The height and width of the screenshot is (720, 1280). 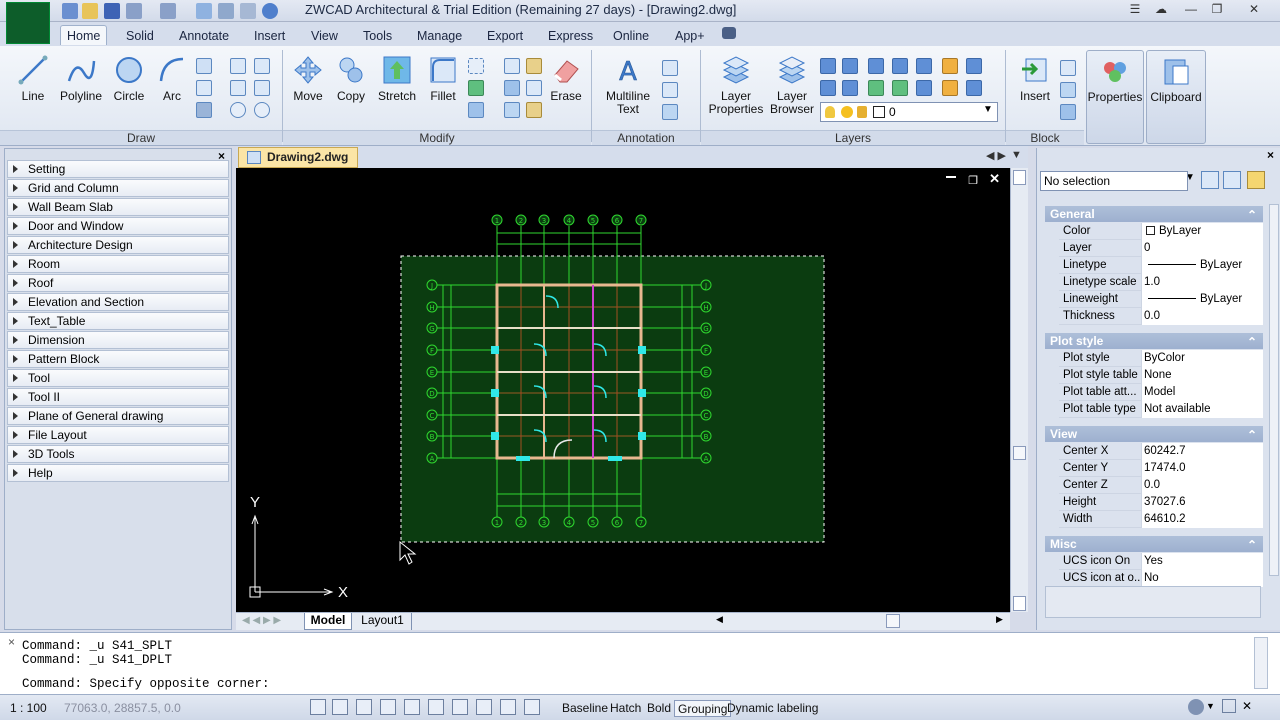 What do you see at coordinates (318, 707) in the screenshot?
I see `snap-icon` at bounding box center [318, 707].